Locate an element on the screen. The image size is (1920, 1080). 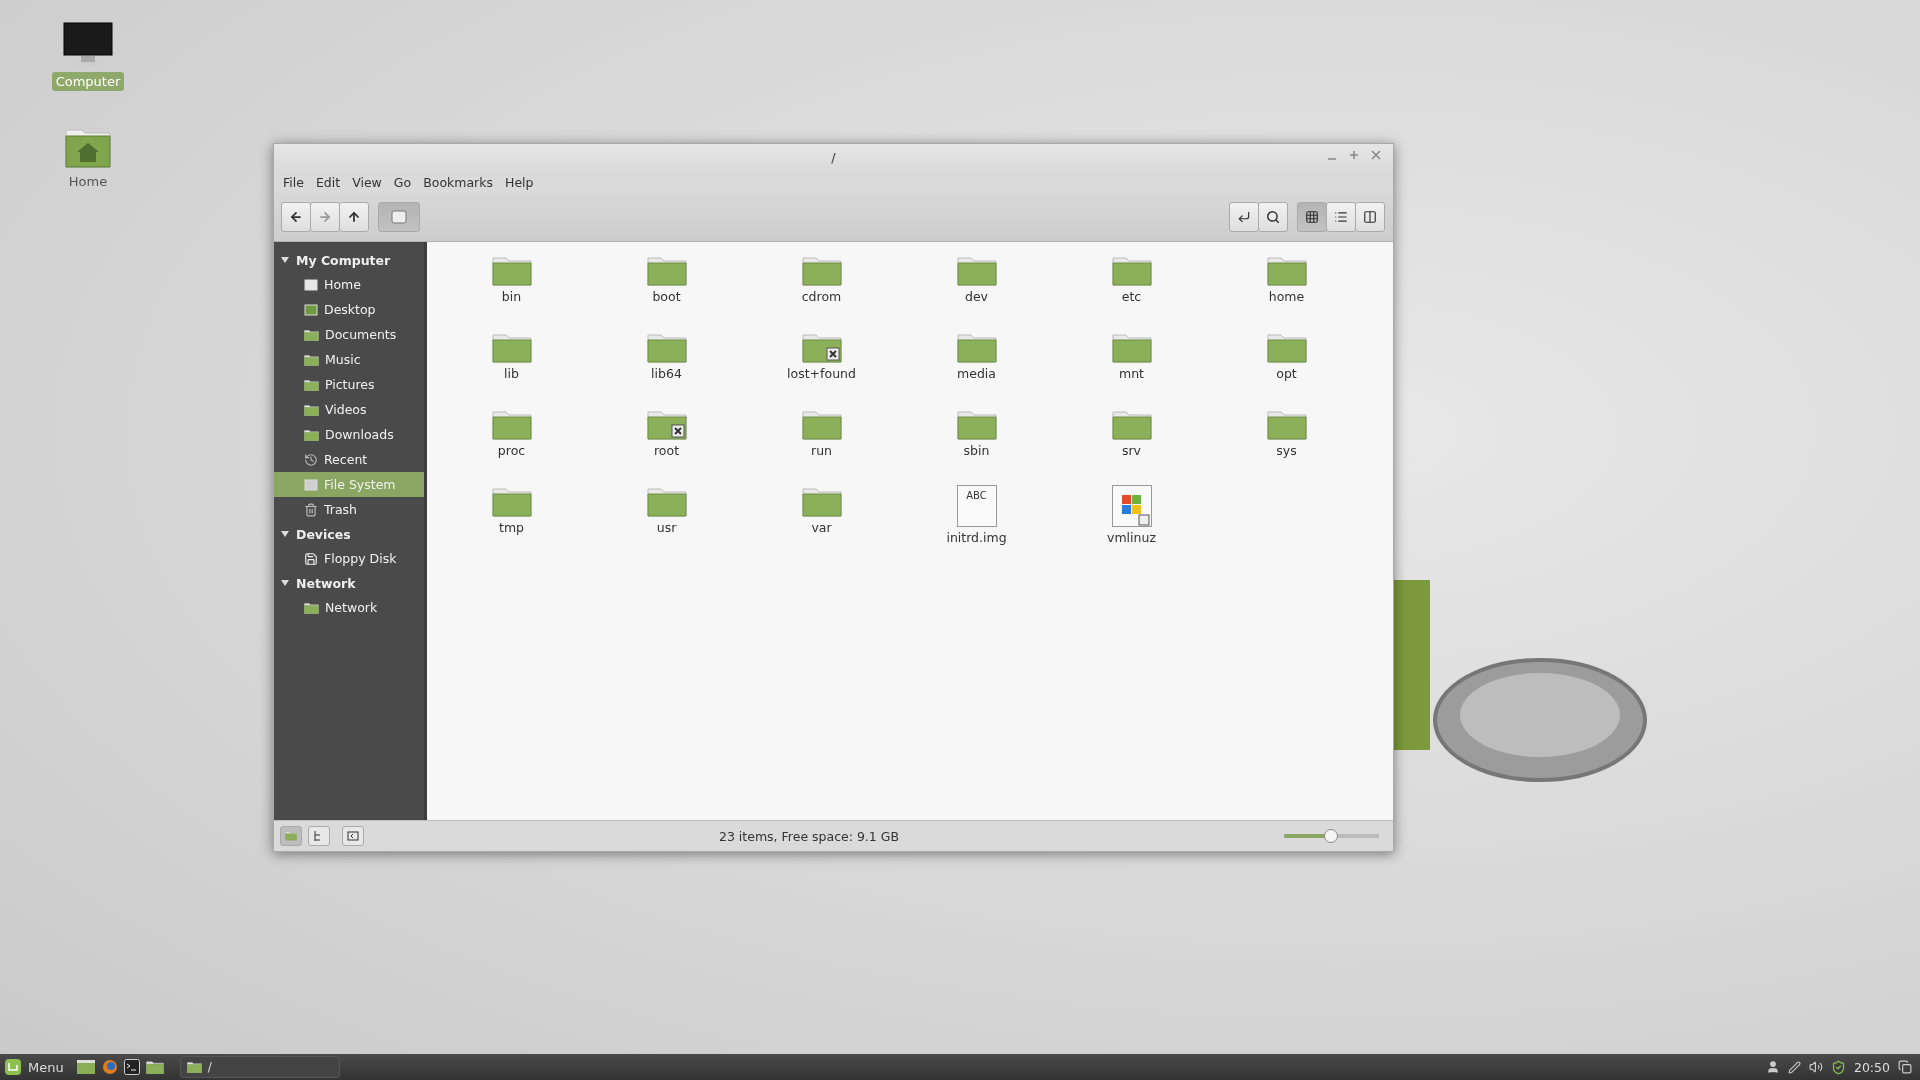
sidebar-item: Music is located at coordinates (349, 359).